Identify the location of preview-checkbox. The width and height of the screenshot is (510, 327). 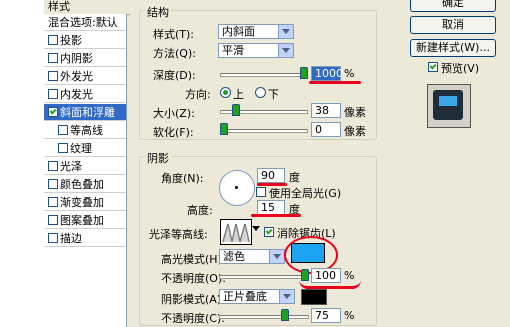
(433, 67).